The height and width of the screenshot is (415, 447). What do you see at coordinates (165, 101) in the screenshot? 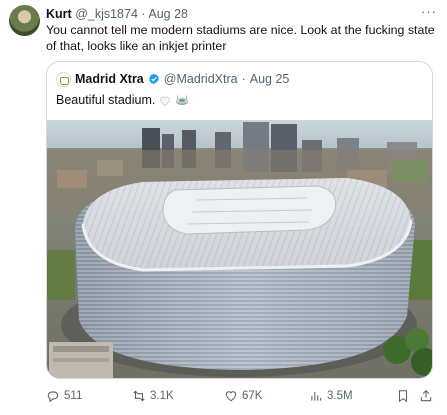
I see `white-heart-icon` at bounding box center [165, 101].